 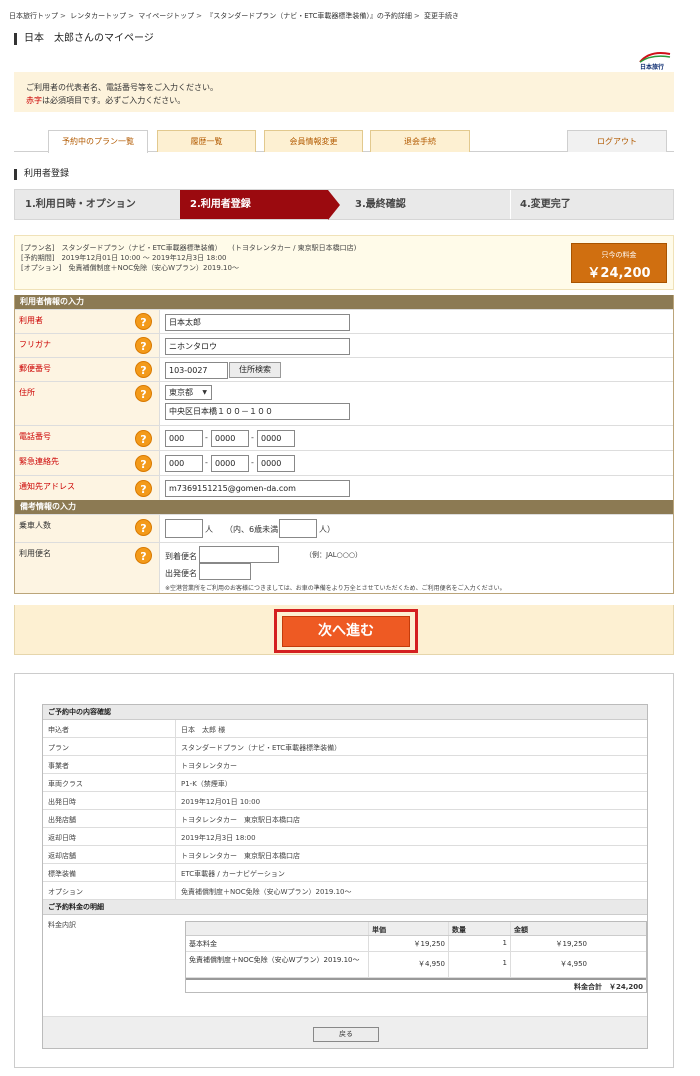 I want to click on zip-input: 103-0027, so click(x=196, y=370).